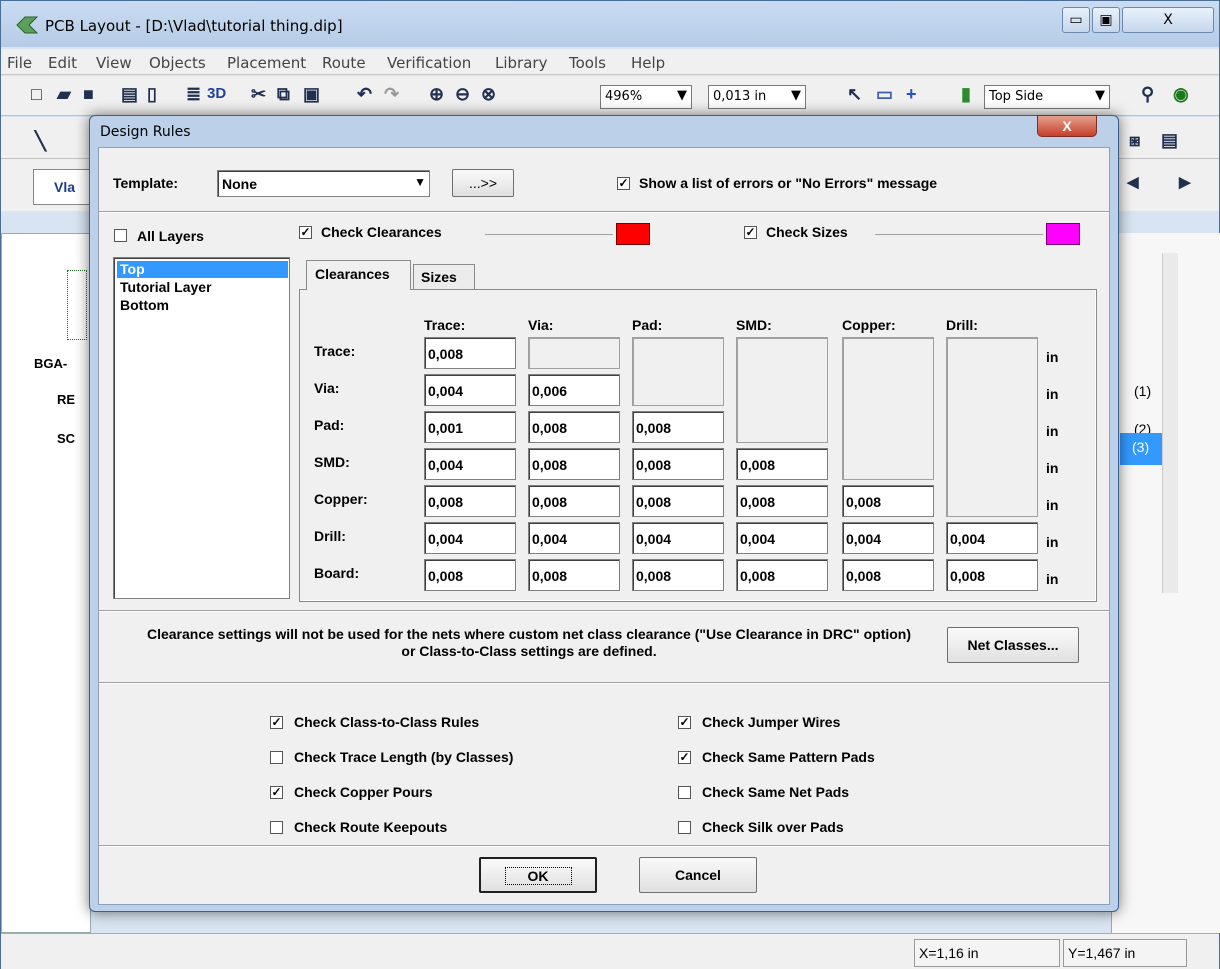  Describe the element at coordinates (1181, 94) in the screenshot. I see `highlight-icon: ◉` at that location.